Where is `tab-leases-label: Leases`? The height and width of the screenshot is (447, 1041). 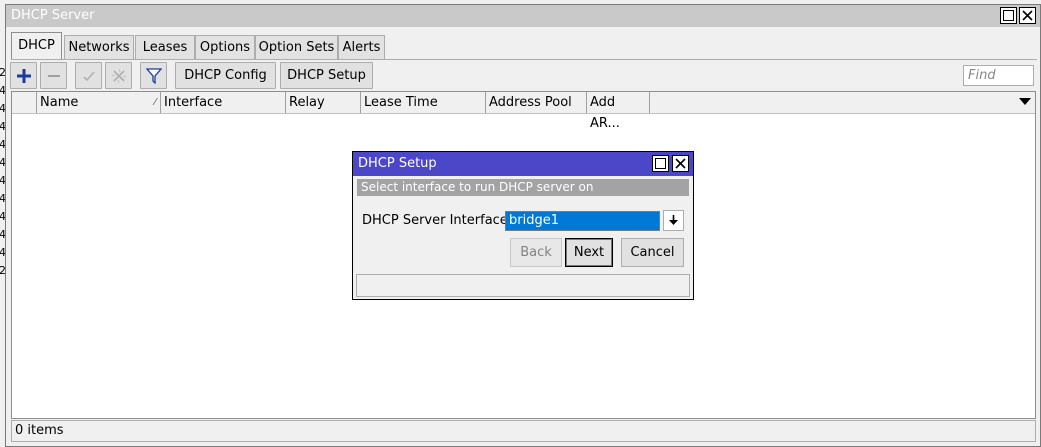 tab-leases-label: Leases is located at coordinates (165, 47).